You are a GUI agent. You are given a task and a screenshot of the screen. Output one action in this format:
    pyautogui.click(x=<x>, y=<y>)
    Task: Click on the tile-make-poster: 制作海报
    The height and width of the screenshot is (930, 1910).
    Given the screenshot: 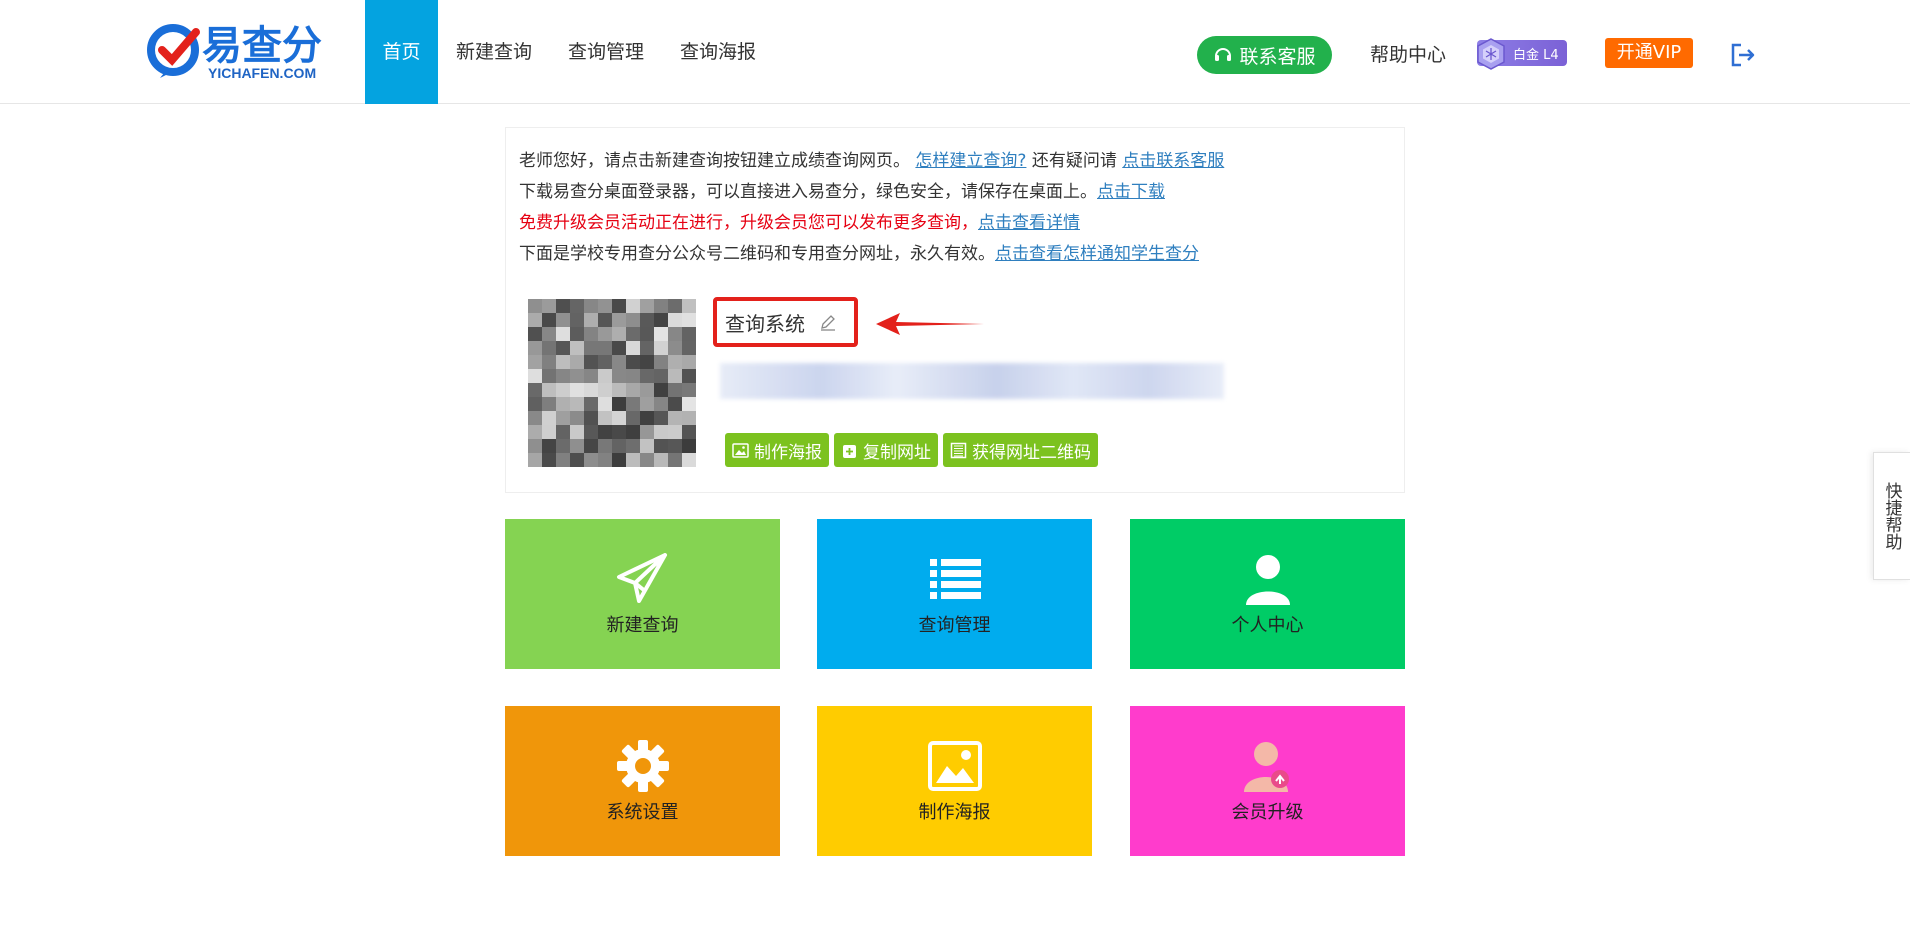 What is the action you would take?
    pyautogui.click(x=954, y=781)
    